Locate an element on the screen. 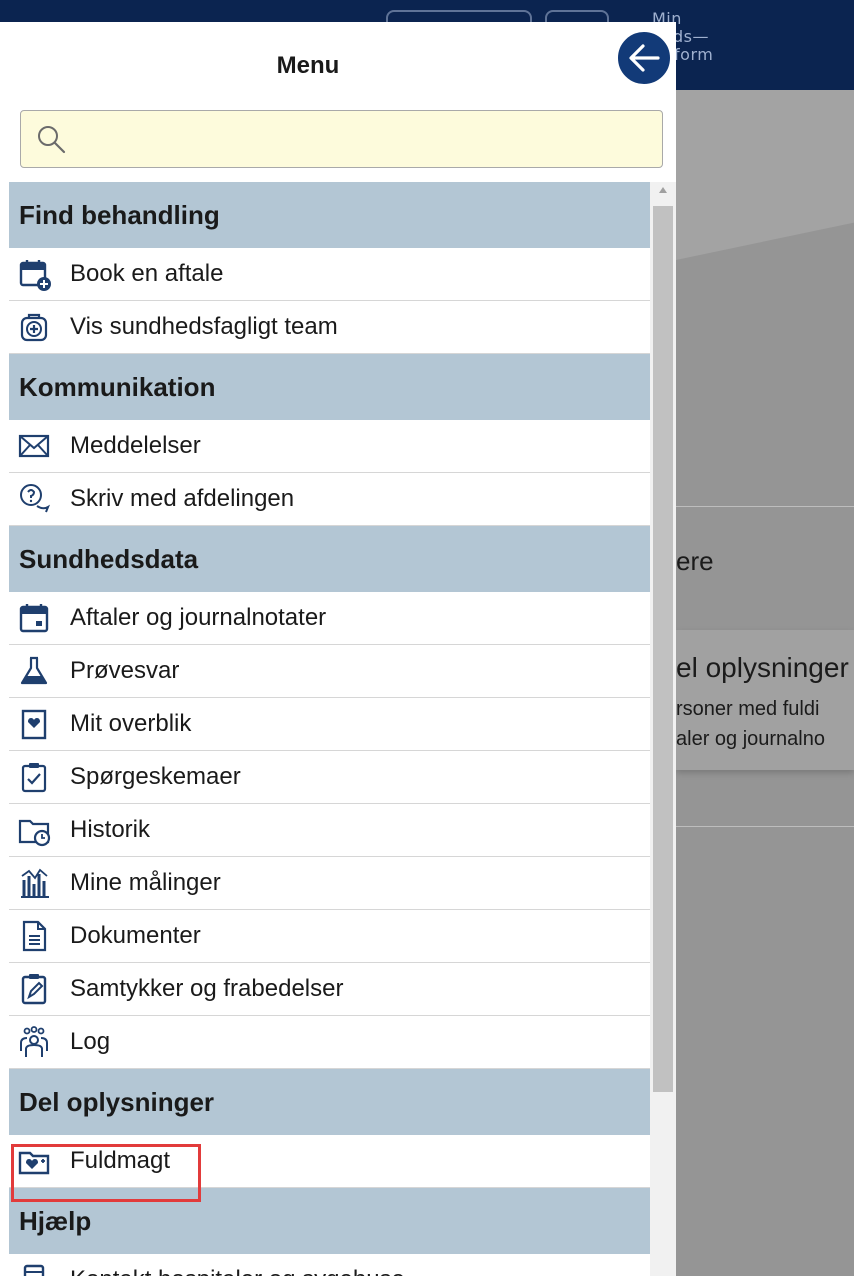 The width and height of the screenshot is (854, 1276). menu-item-label: Skriv med afdelingen is located at coordinates (182, 498).